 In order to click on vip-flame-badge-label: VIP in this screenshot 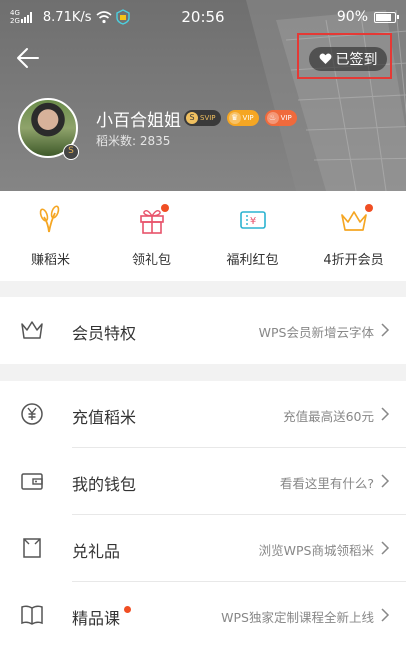, I will do `click(286, 118)`.